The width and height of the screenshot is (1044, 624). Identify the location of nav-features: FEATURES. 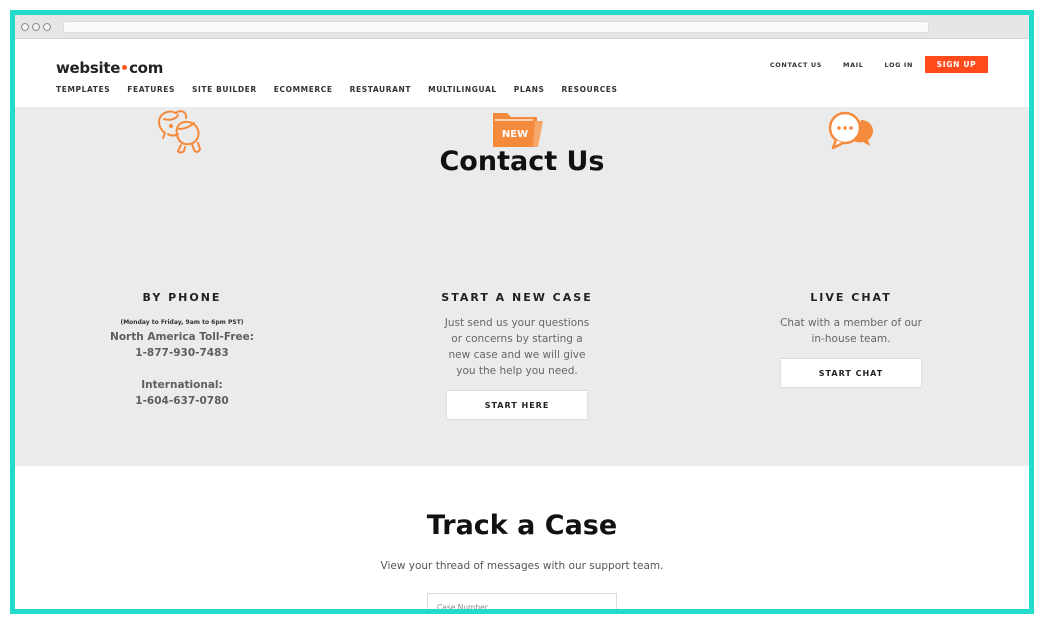
(151, 89).